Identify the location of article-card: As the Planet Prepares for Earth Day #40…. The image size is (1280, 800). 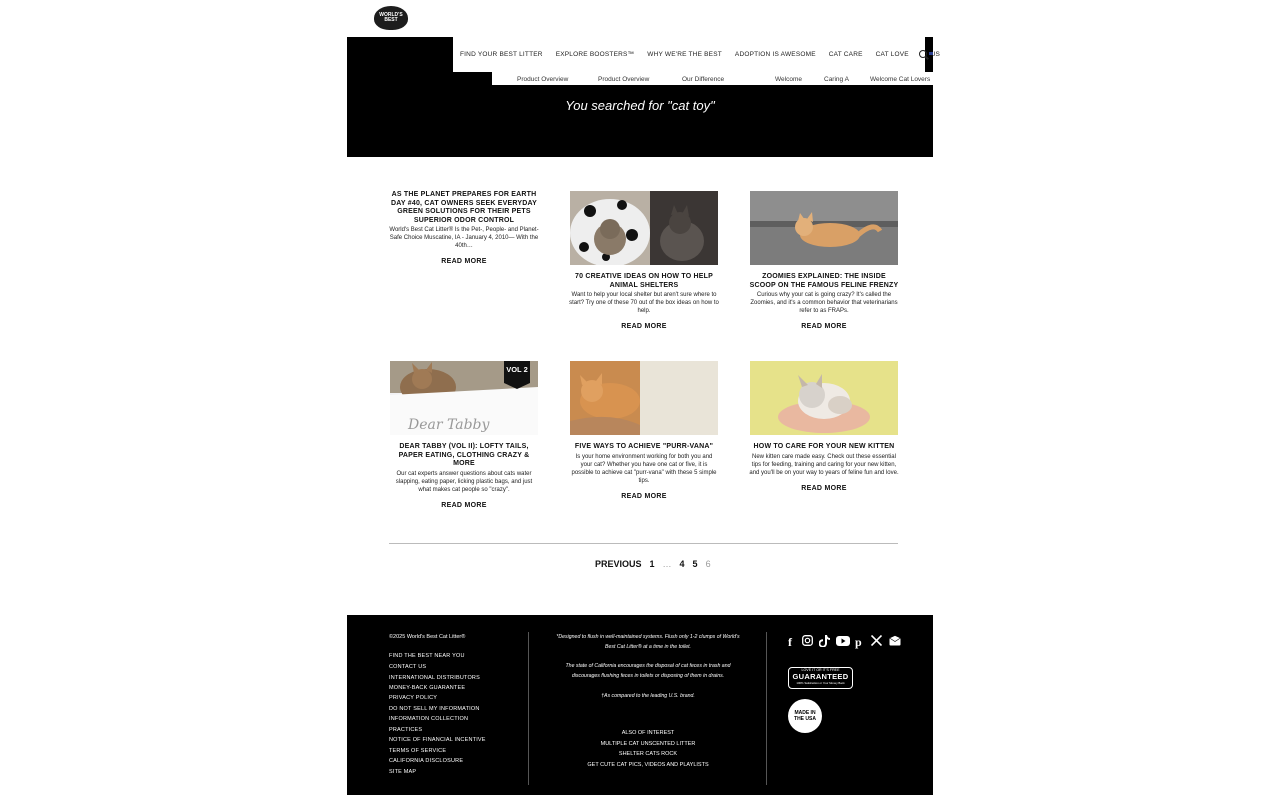
(464, 229).